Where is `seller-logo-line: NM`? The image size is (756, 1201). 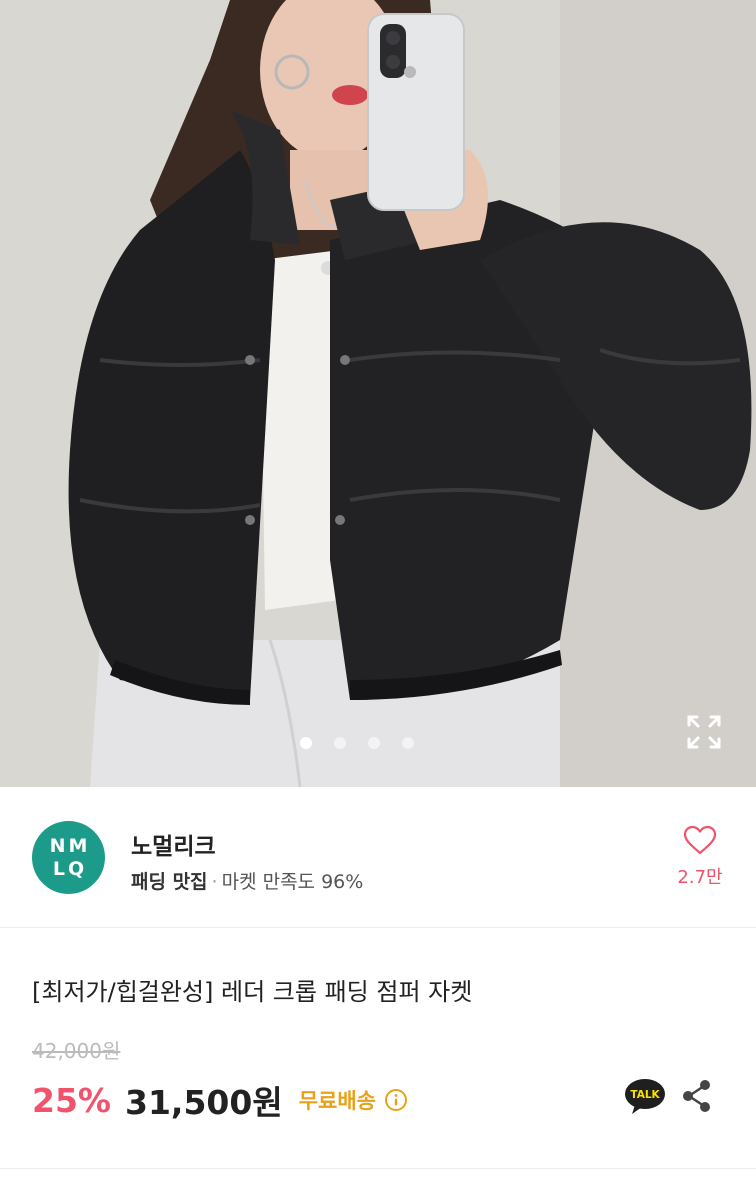 seller-logo-line: NM is located at coordinates (70, 845).